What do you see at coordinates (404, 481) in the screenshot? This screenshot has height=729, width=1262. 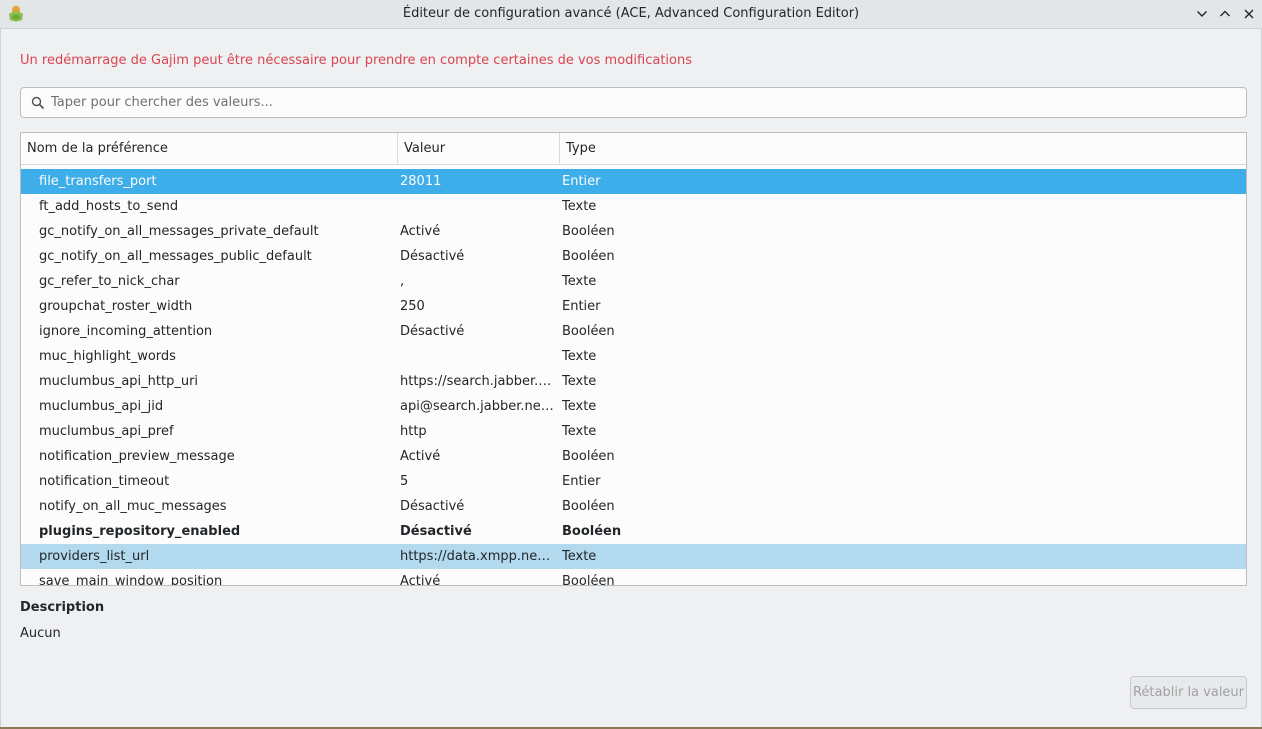 I see `cell-value: 5` at bounding box center [404, 481].